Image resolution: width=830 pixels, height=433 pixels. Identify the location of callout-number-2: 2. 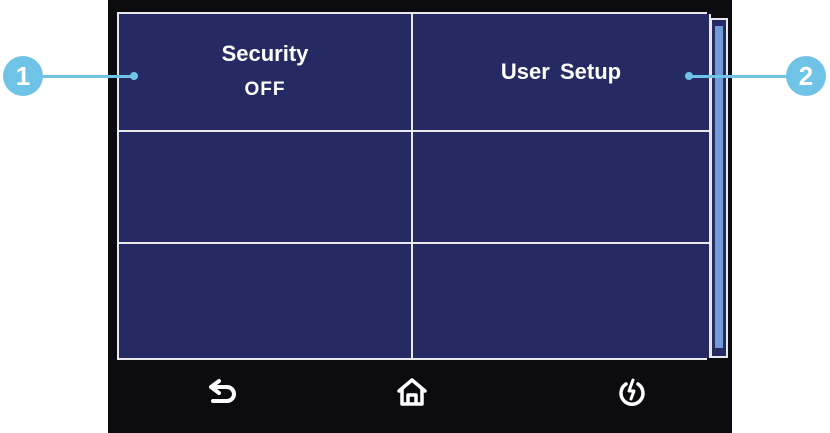
(806, 75).